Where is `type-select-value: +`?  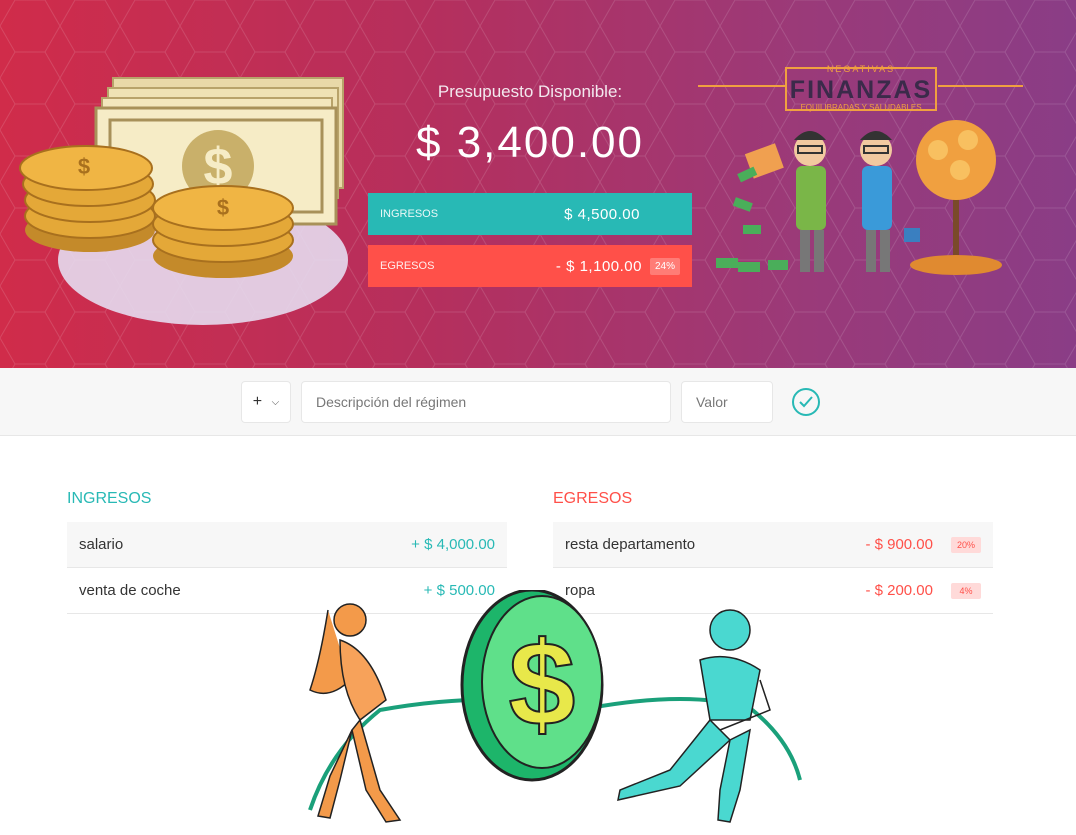
type-select-value: + is located at coordinates (257, 401).